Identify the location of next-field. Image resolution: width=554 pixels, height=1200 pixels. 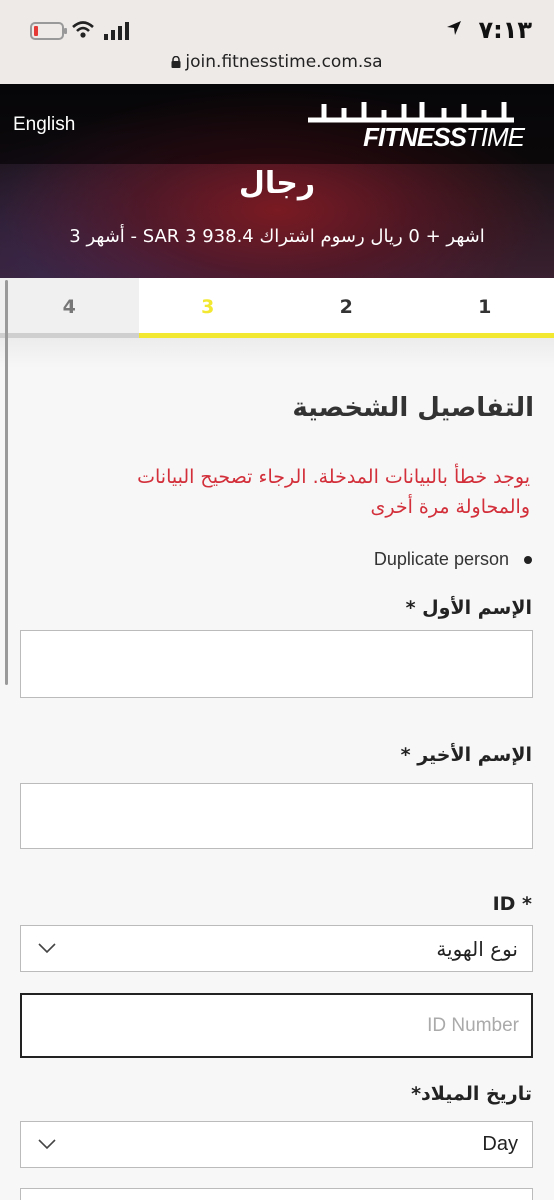
(276, 1194).